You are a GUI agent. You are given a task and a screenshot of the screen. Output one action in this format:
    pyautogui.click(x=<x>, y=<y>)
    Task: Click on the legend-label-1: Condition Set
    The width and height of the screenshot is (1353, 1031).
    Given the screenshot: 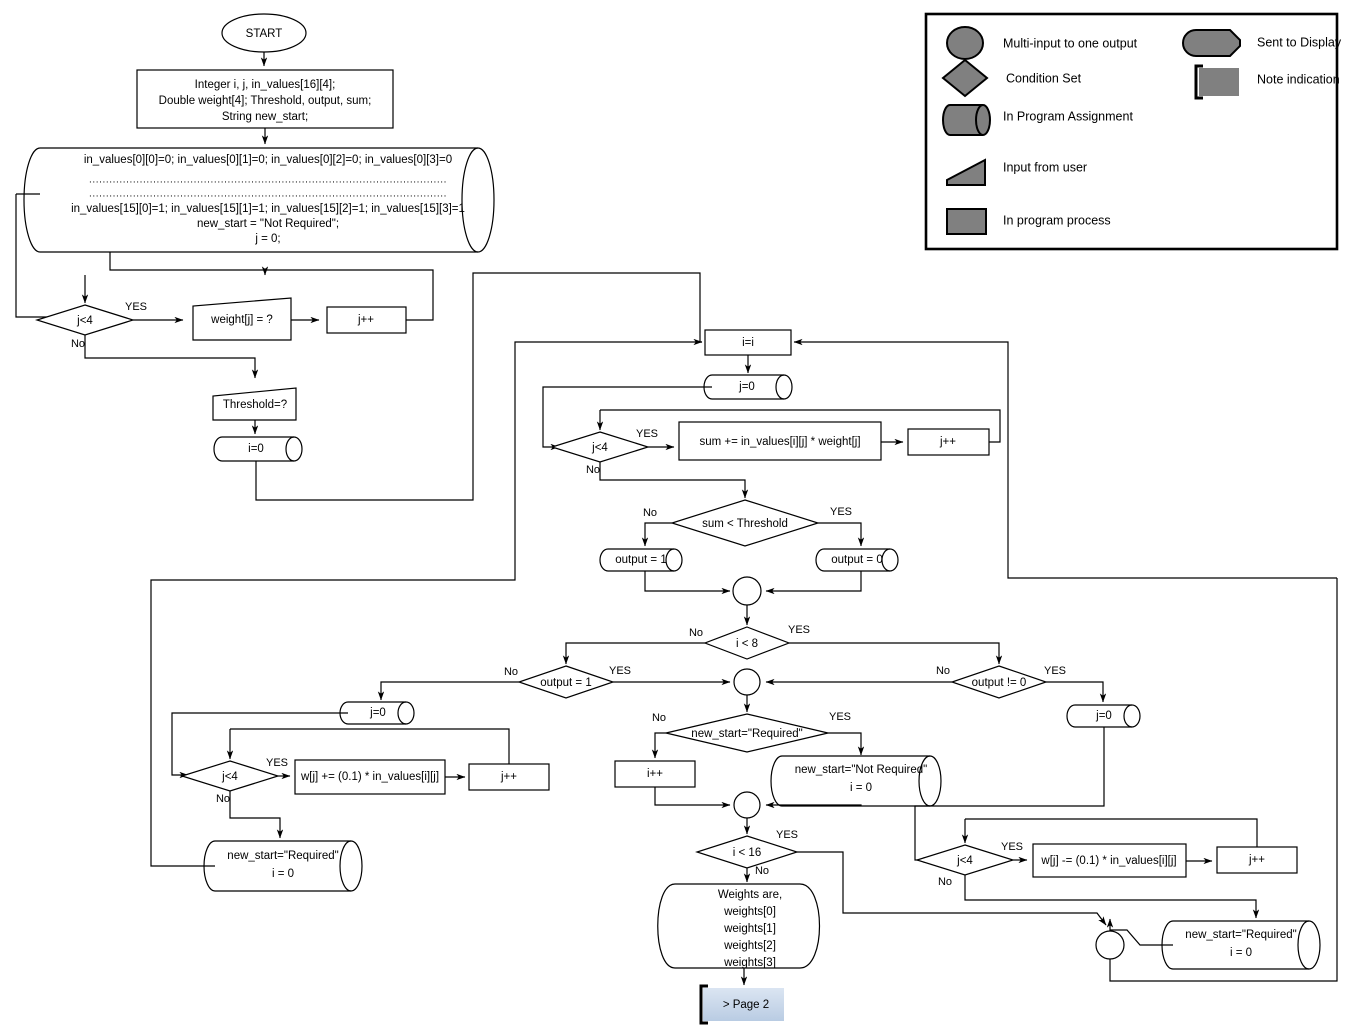 What is the action you would take?
    pyautogui.click(x=1044, y=78)
    